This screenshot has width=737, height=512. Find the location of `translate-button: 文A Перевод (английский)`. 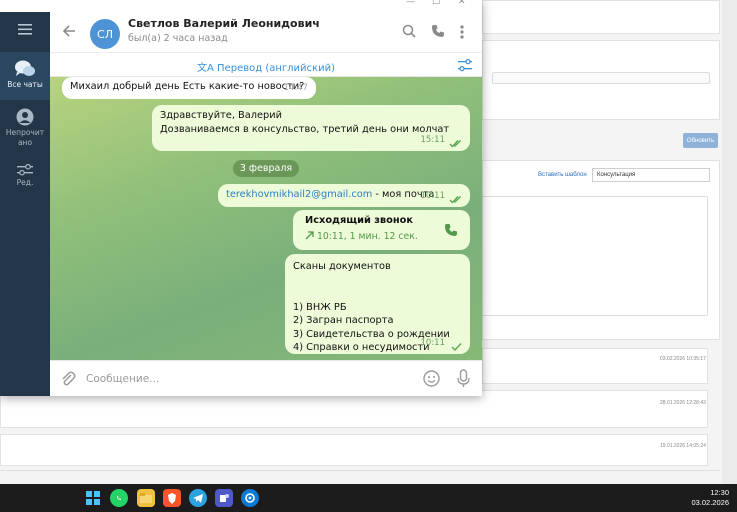

translate-button: 文A Перевод (английский) is located at coordinates (266, 66).